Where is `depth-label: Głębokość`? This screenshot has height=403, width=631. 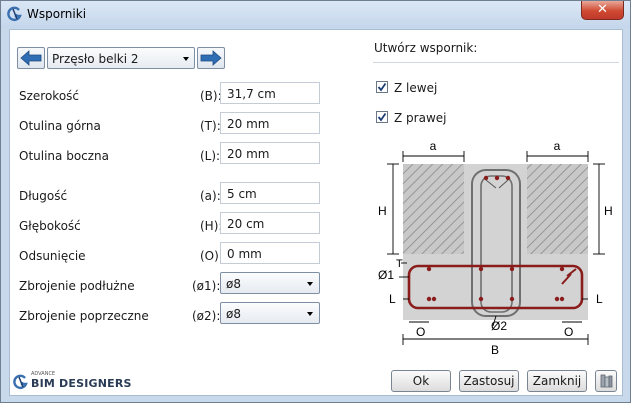 depth-label: Głębokość is located at coordinates (50, 226).